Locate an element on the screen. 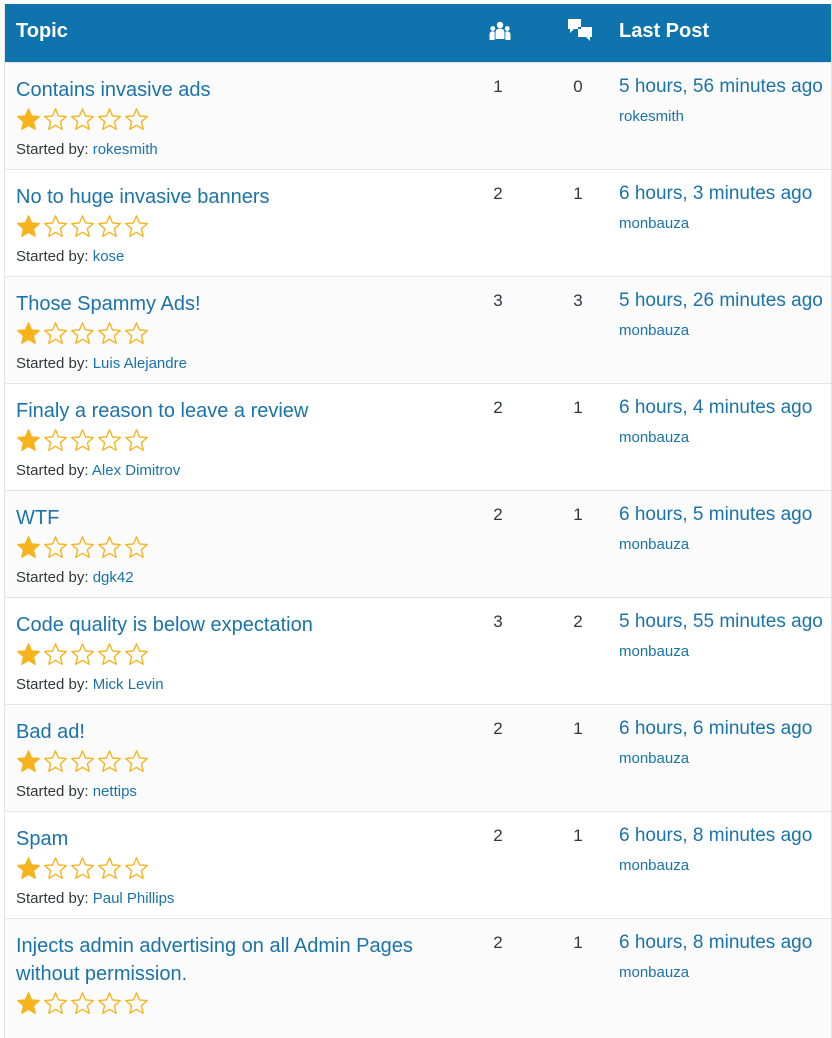 The height and width of the screenshot is (1038, 832). post-count: 2 is located at coordinates (578, 621).